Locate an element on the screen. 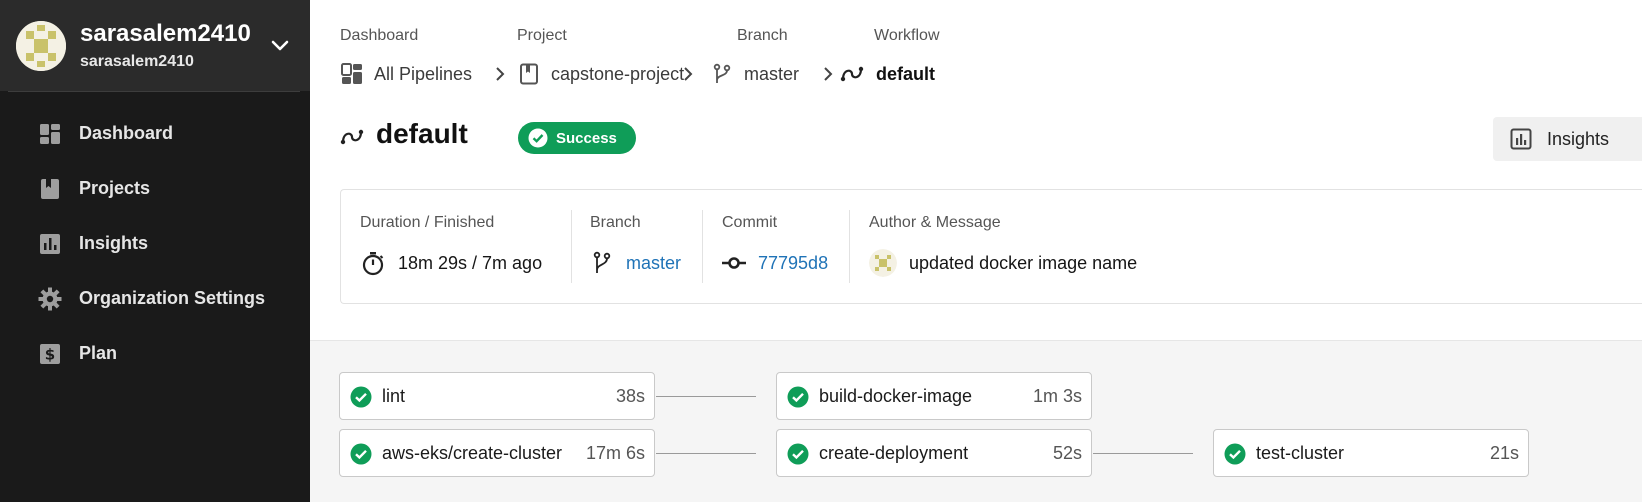 This screenshot has width=1642, height=502. sidebar-item-projects: Projects is located at coordinates (155, 188).